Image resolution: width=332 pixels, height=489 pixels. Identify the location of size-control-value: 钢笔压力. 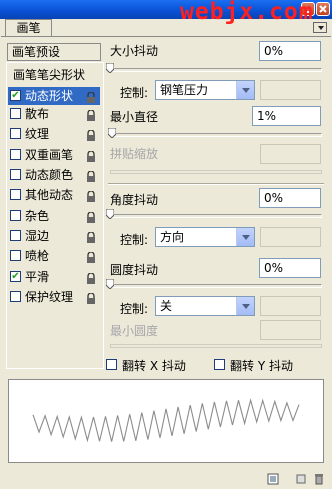
(184, 90).